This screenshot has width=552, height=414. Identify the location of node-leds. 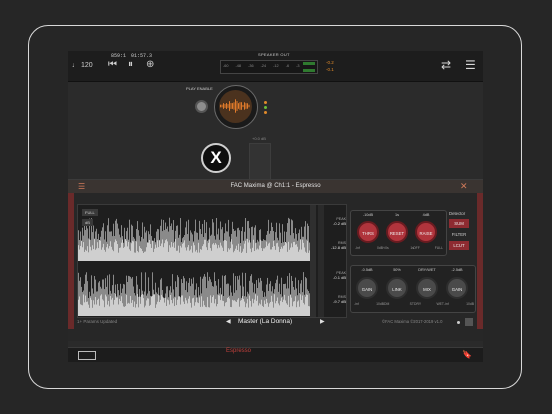
(265, 108).